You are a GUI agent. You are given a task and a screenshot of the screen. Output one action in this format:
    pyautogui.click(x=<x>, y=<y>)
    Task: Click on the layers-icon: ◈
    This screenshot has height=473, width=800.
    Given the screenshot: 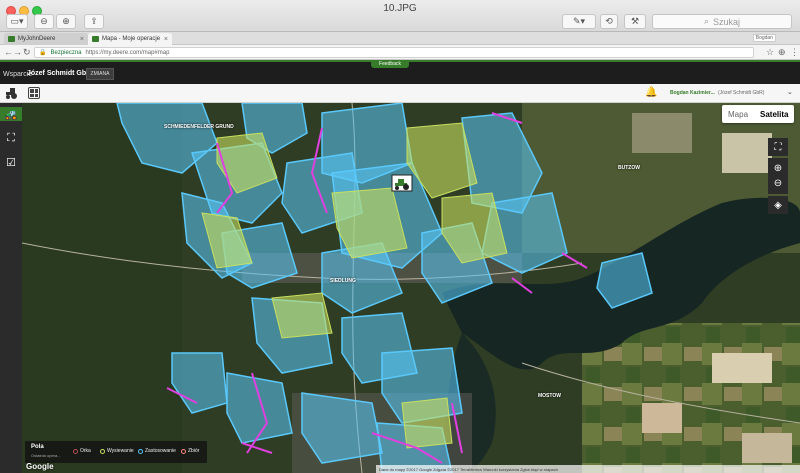 What is the action you would take?
    pyautogui.click(x=778, y=205)
    